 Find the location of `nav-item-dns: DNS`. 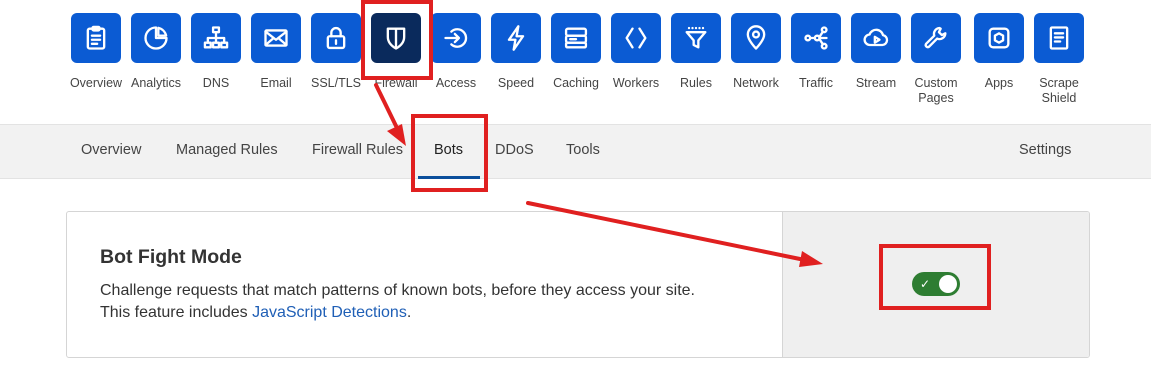

nav-item-dns: DNS is located at coordinates (216, 52).